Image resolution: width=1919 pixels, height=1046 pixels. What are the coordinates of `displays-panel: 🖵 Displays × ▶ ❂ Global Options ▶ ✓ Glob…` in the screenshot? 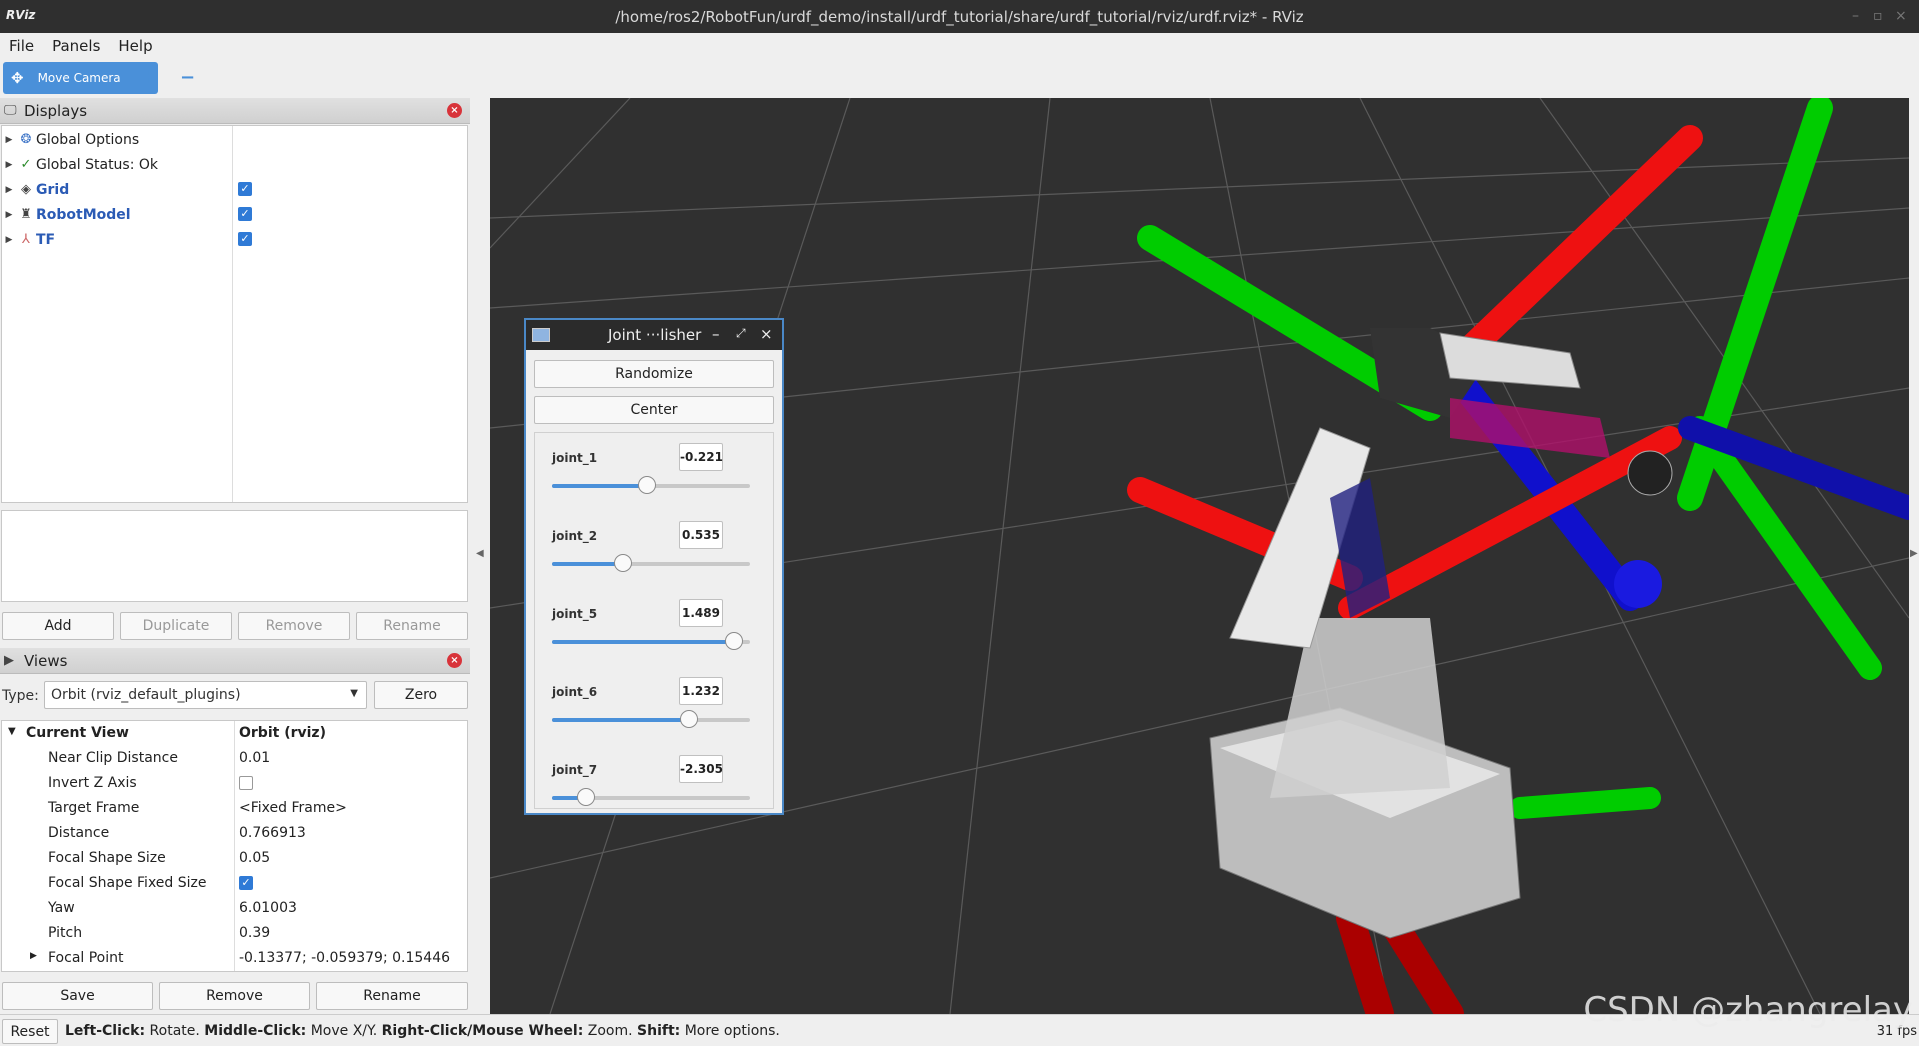 It's located at (235, 373).